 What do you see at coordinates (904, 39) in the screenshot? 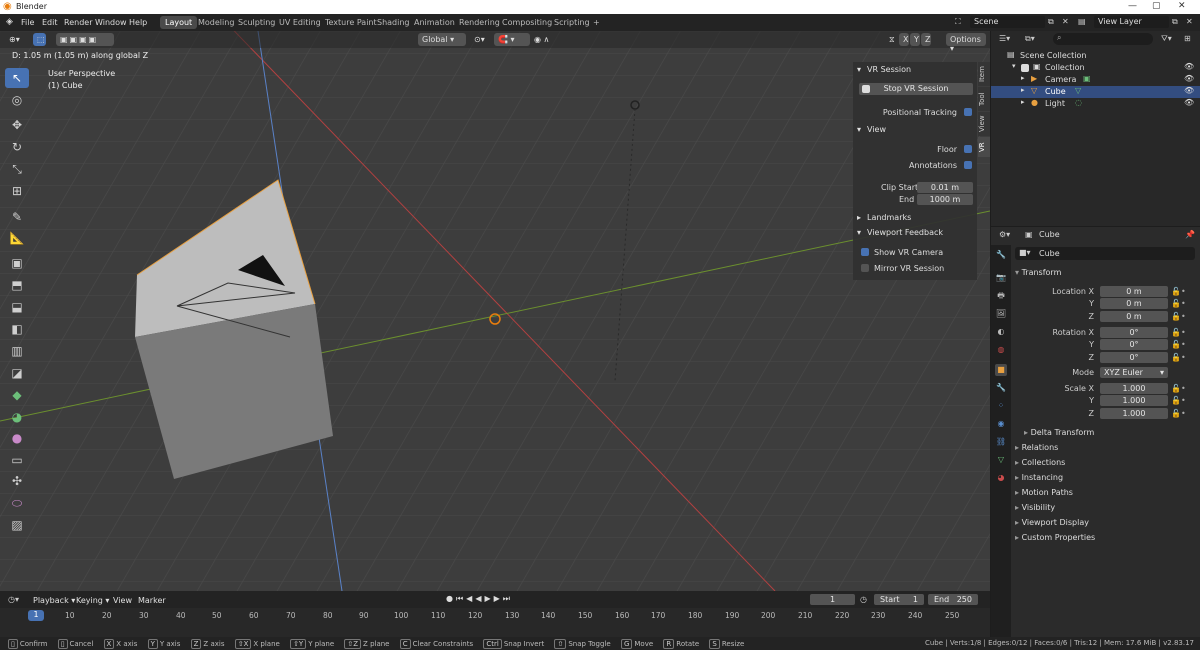
I see `mirror-x-toggle: X` at bounding box center [904, 39].